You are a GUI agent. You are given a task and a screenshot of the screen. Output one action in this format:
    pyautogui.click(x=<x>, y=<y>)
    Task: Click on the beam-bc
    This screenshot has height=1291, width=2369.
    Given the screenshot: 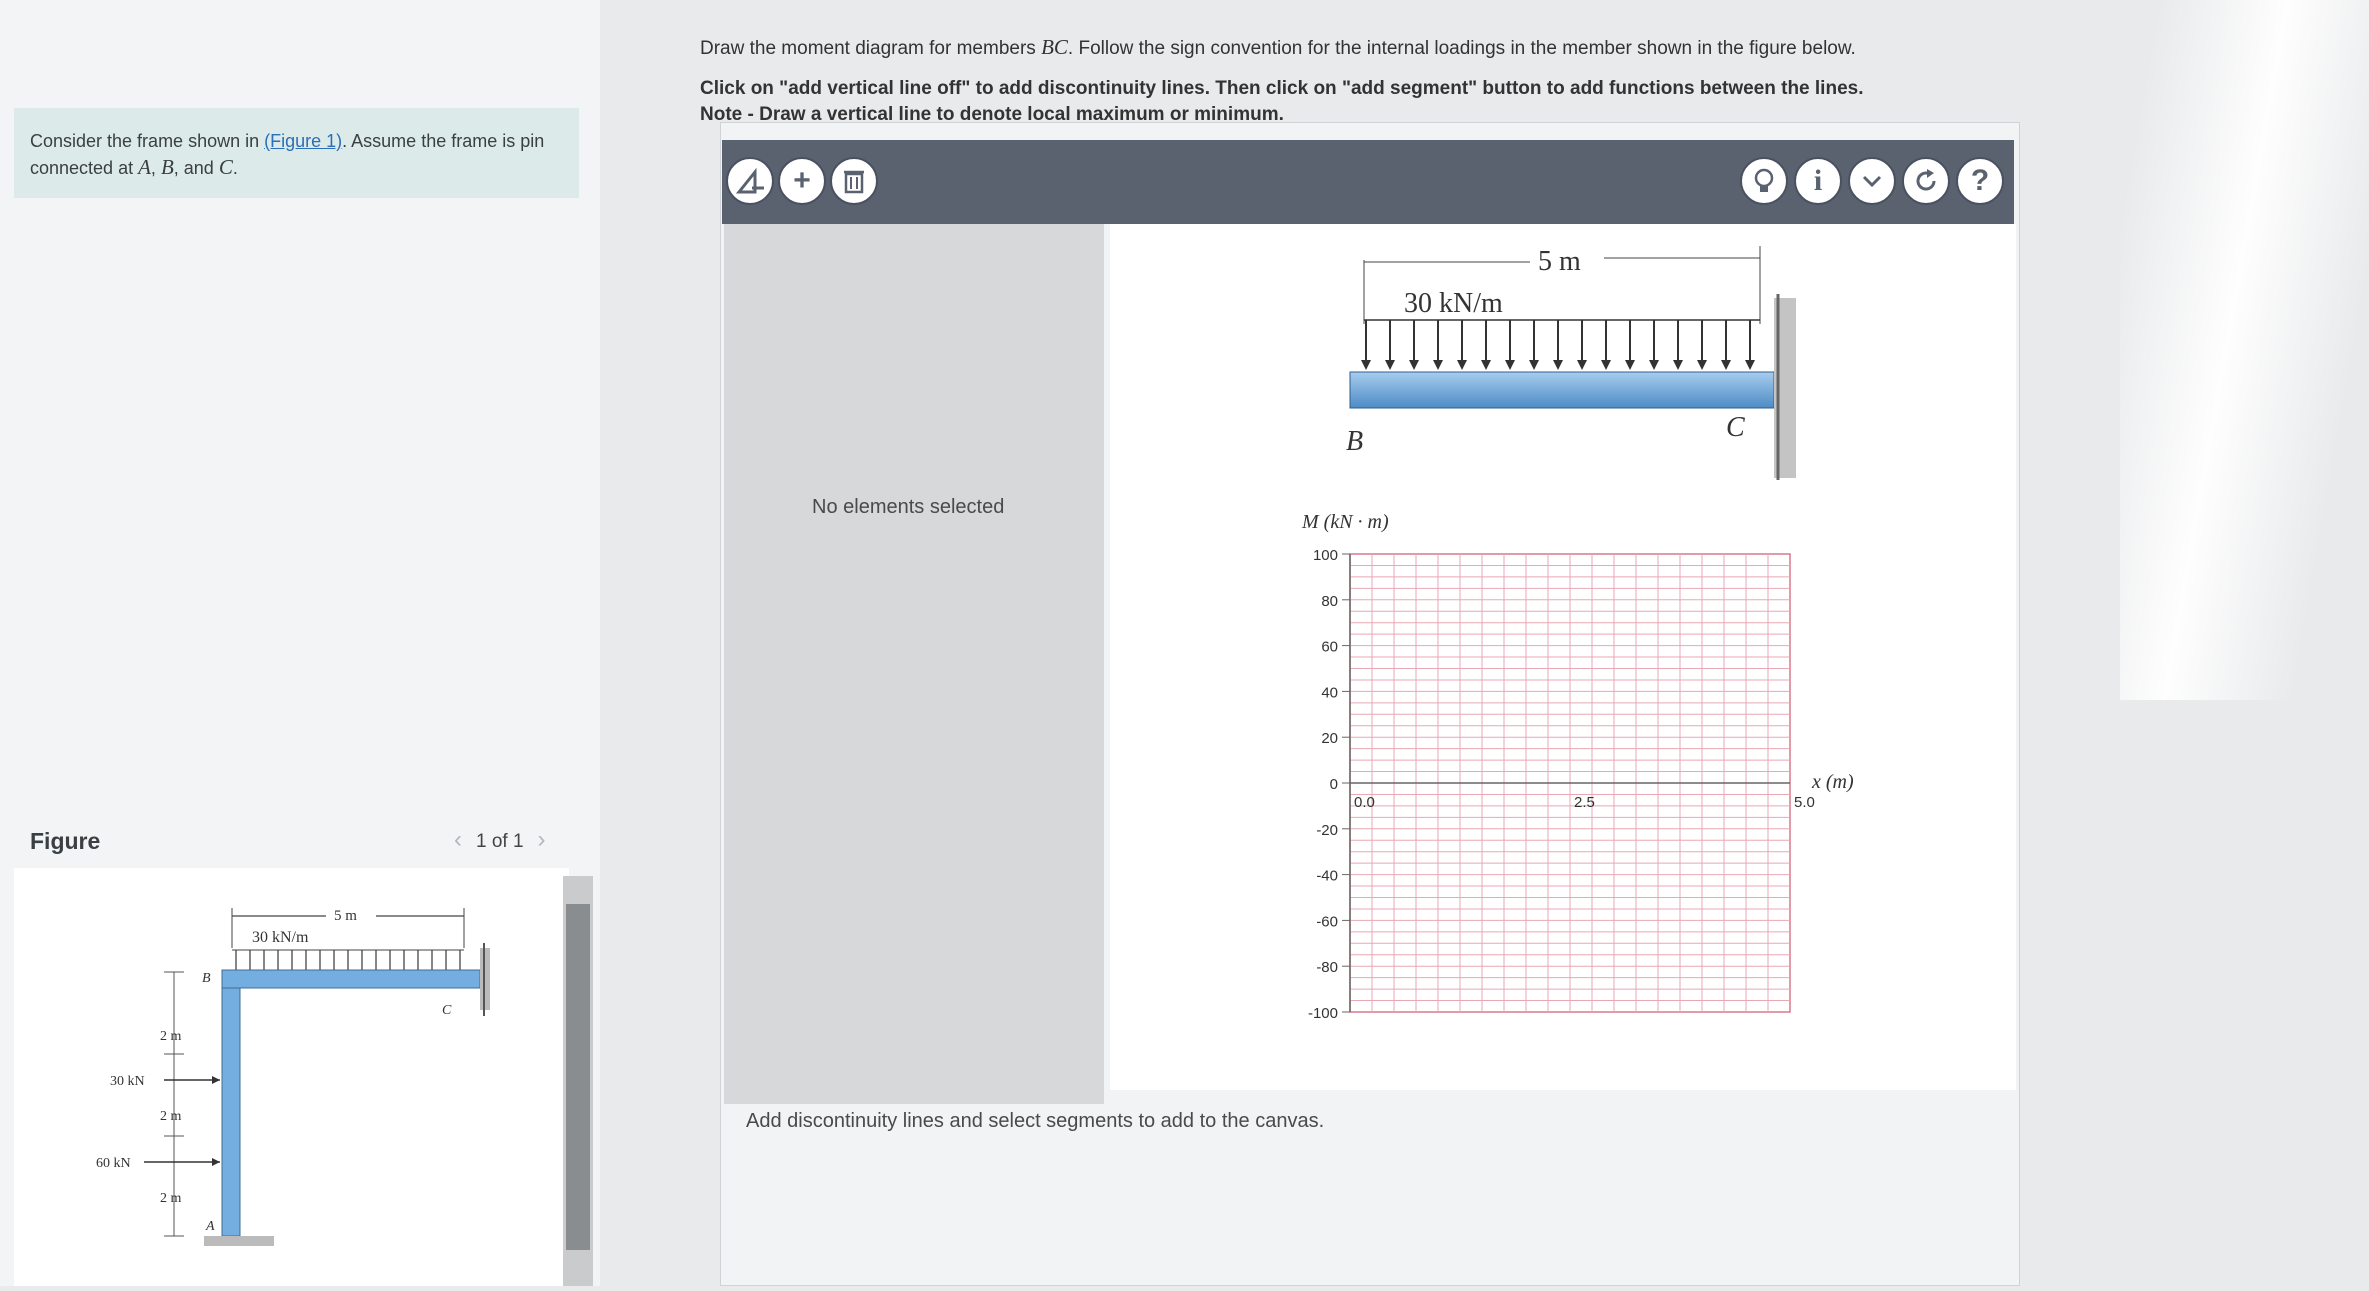 What is the action you would take?
    pyautogui.click(x=1562, y=390)
    